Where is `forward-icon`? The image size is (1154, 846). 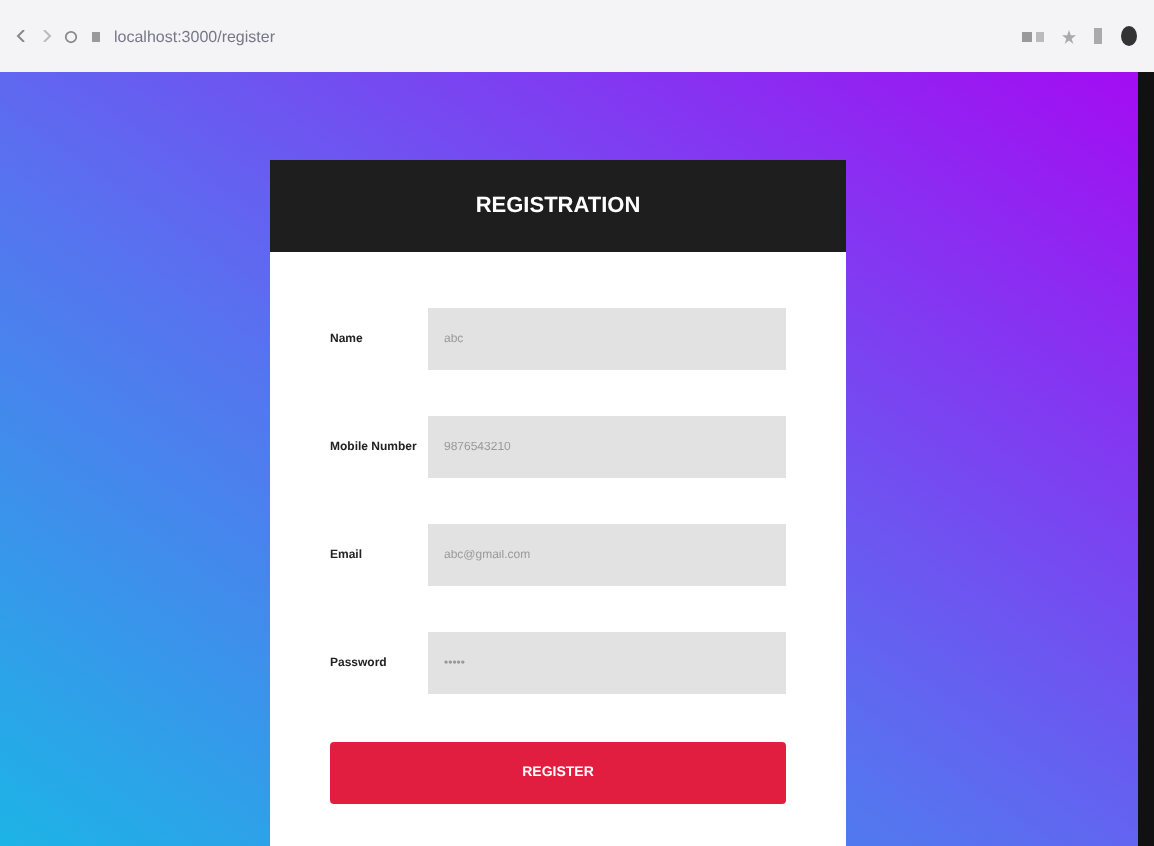 forward-icon is located at coordinates (46, 36).